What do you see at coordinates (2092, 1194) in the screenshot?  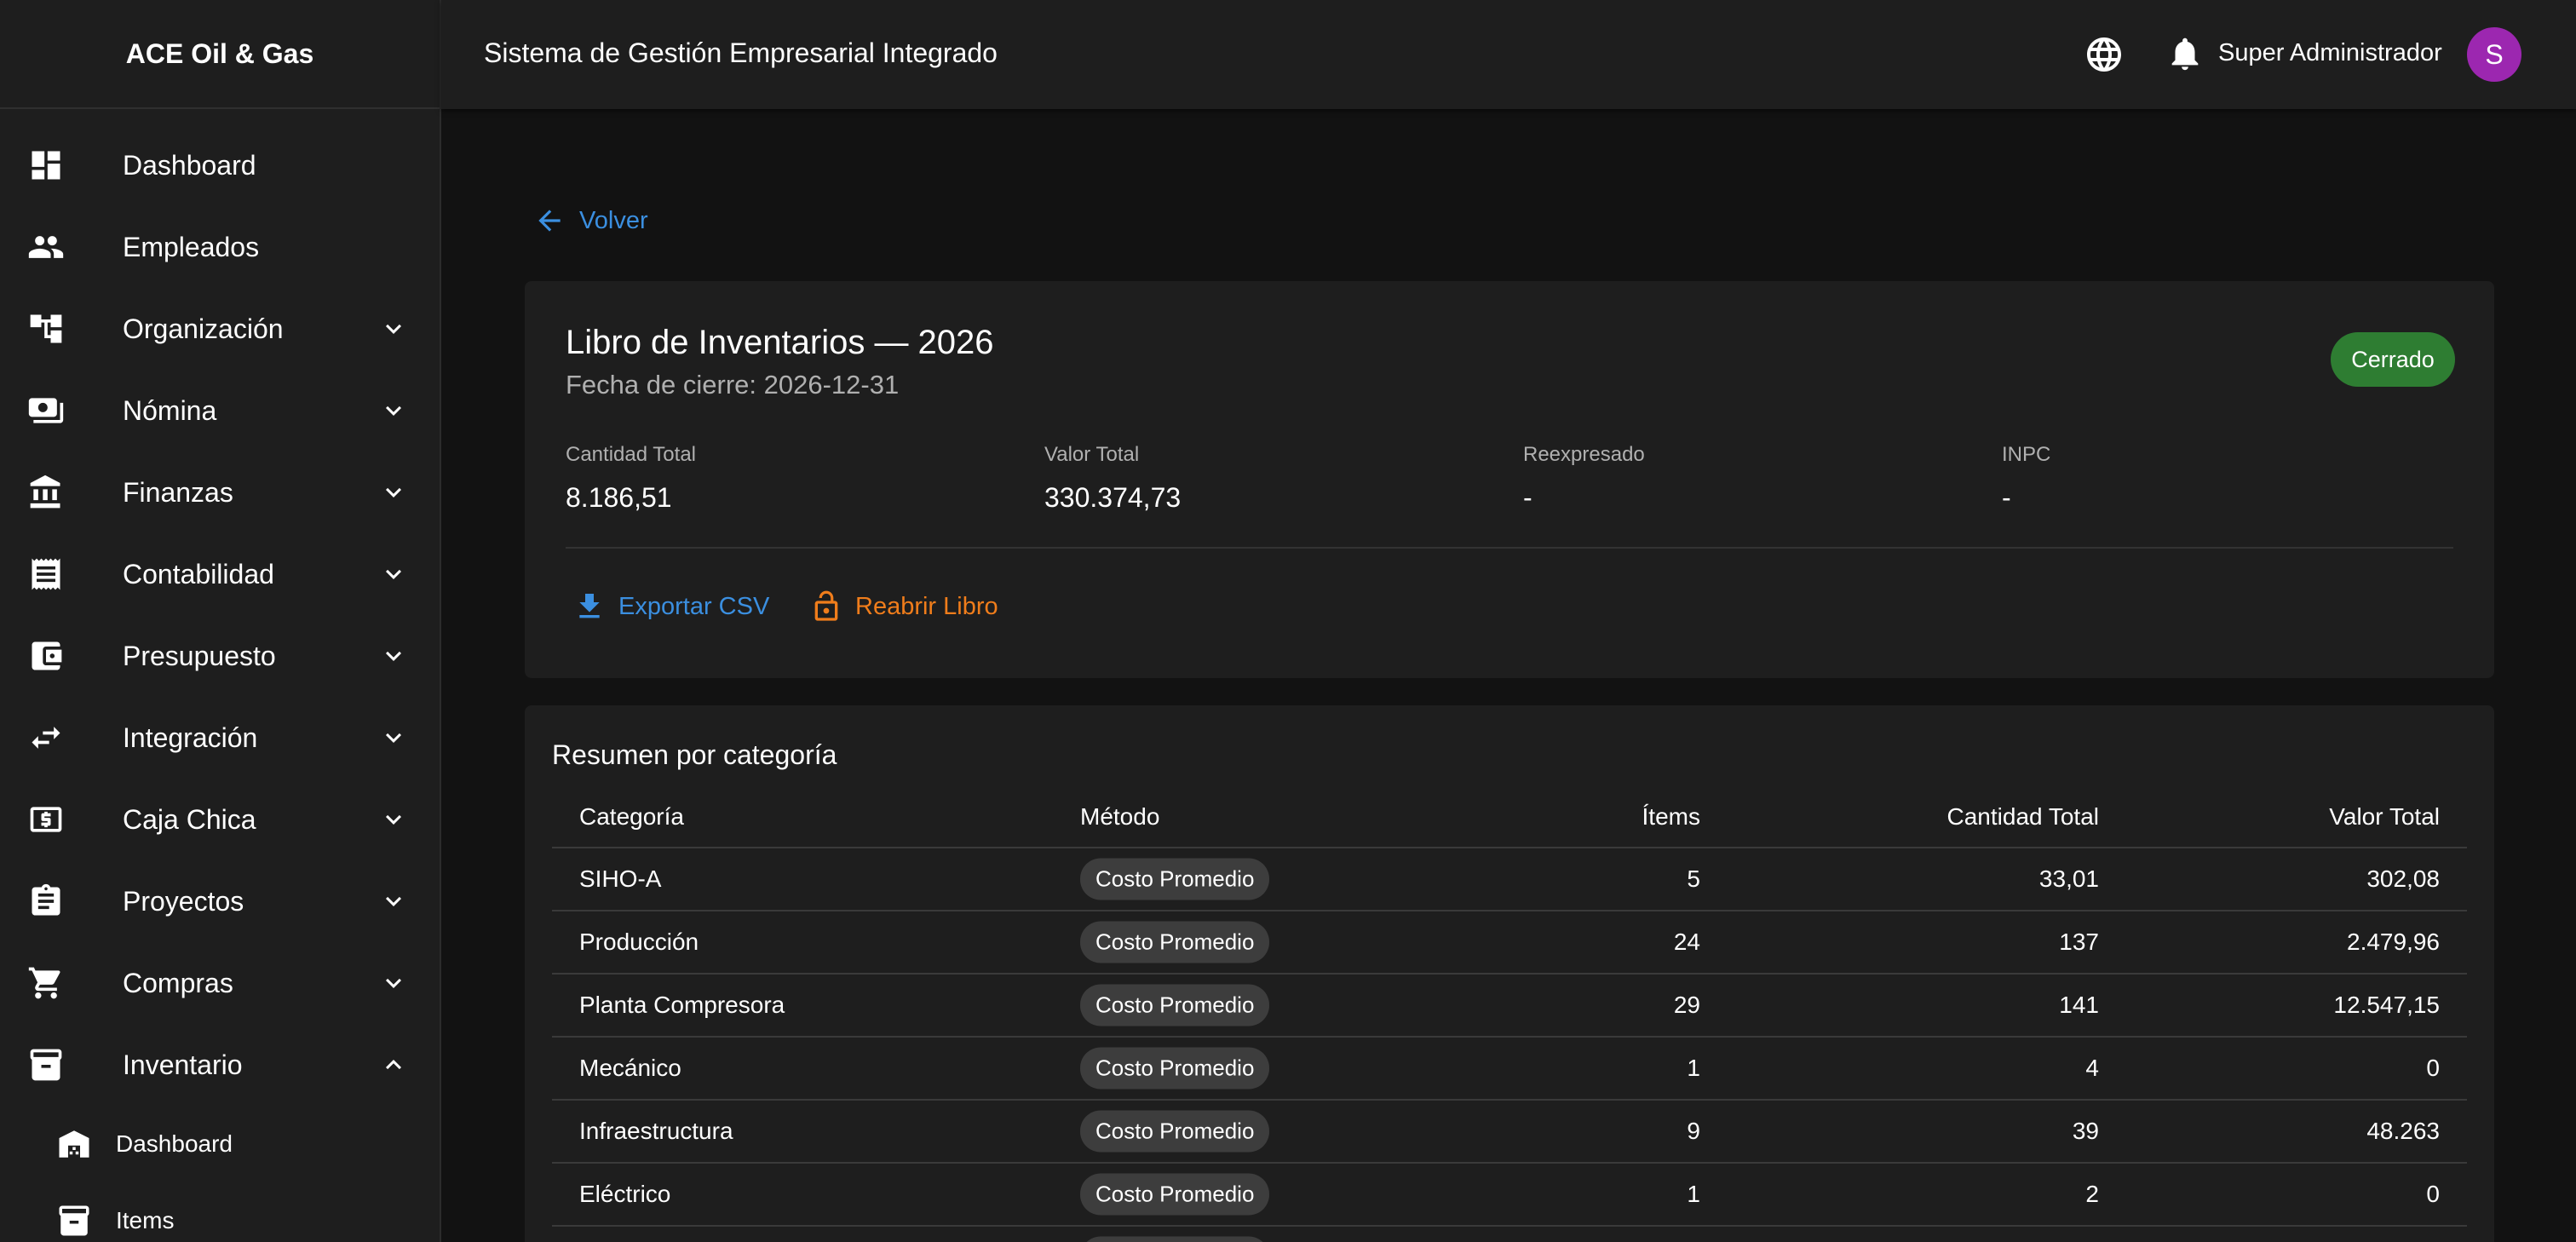 I see `cell-quantity: 2` at bounding box center [2092, 1194].